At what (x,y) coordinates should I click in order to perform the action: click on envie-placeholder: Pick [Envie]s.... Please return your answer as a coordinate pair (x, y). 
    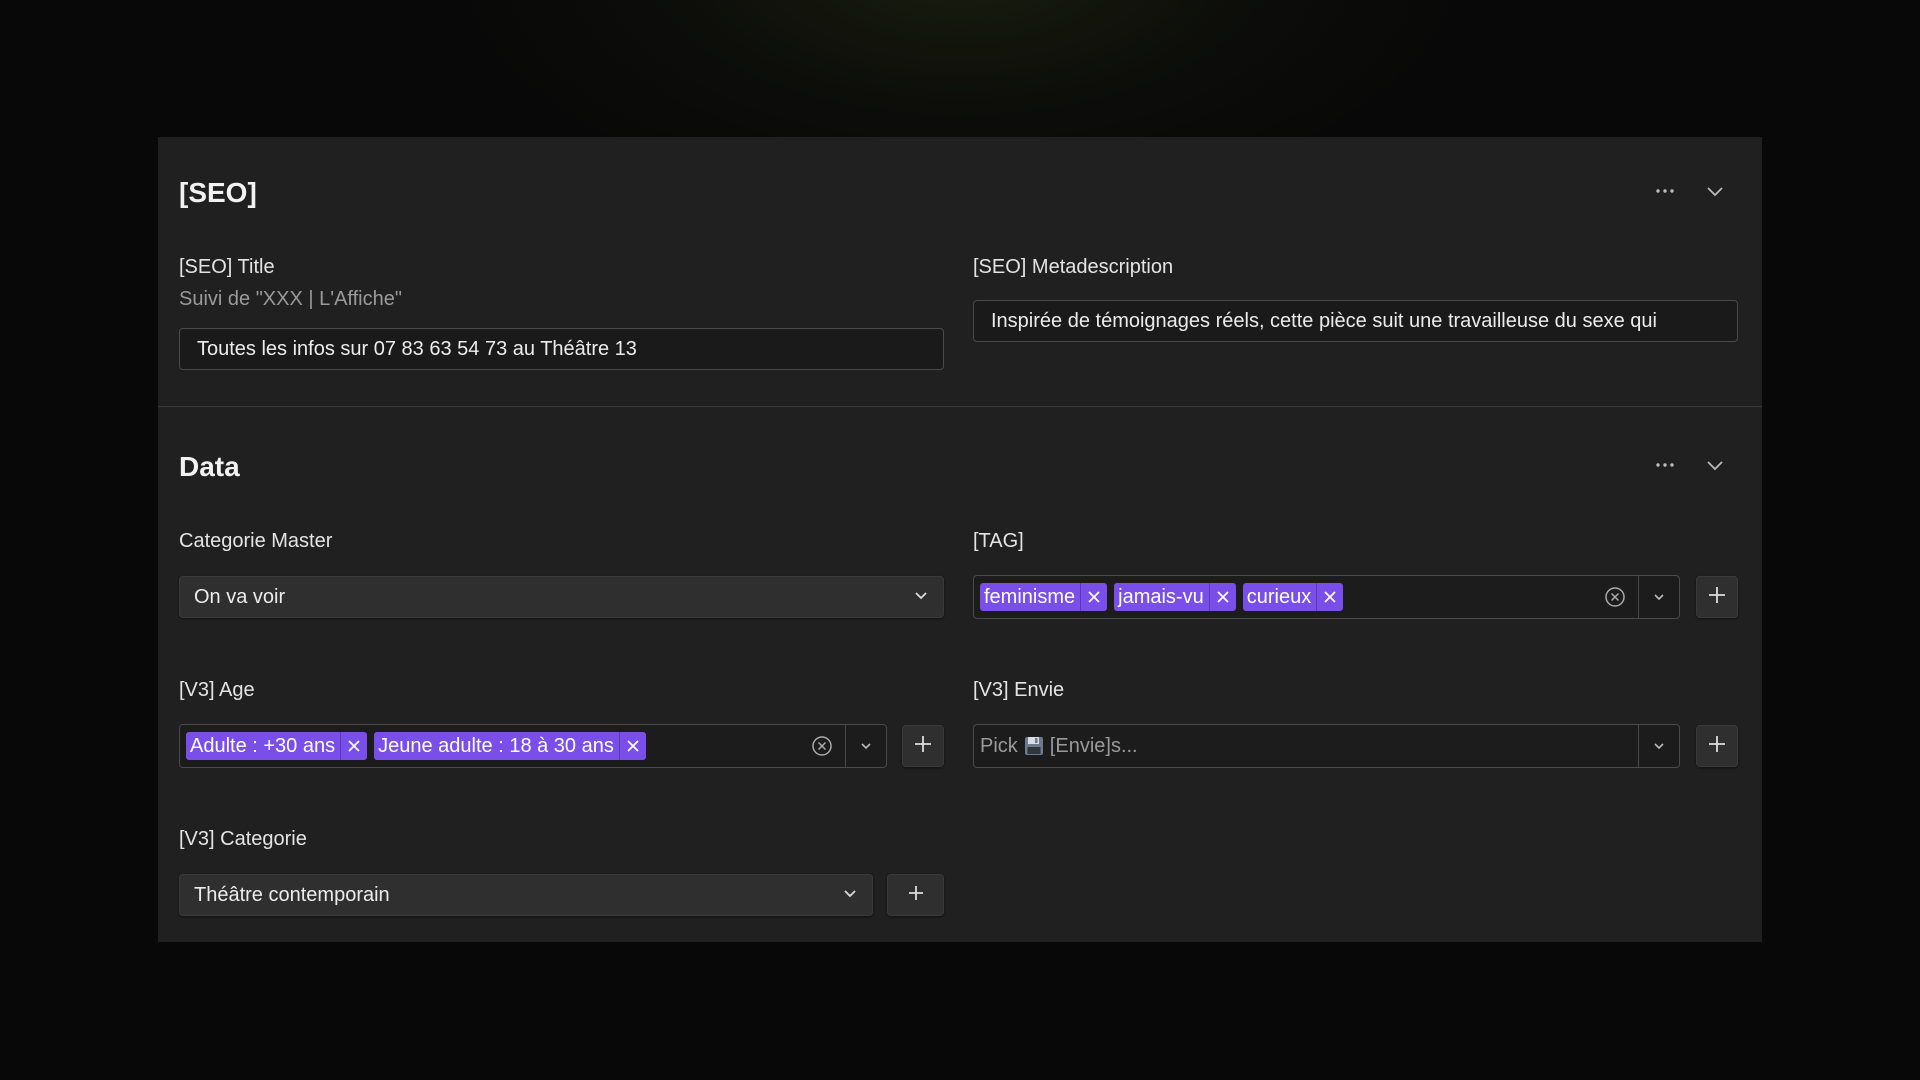
    Looking at the image, I should click on (1306, 746).